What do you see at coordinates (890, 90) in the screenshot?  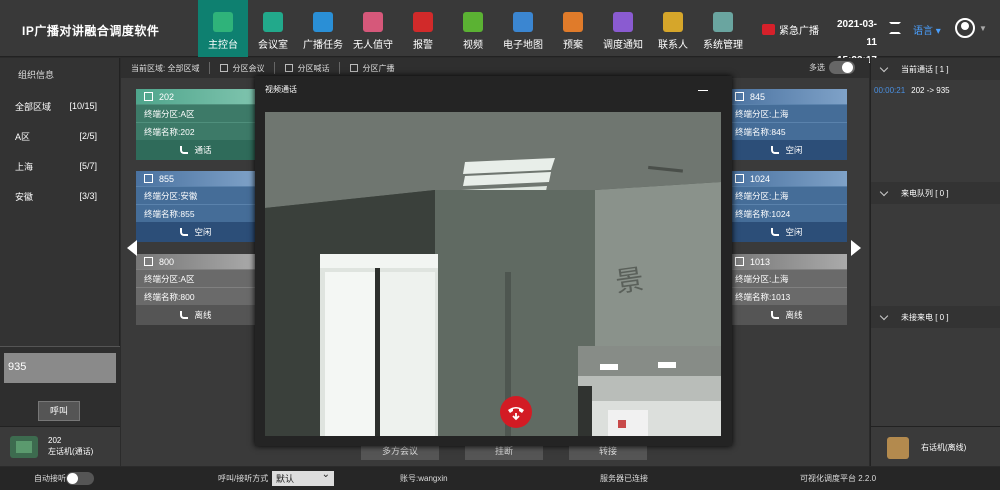 I see `call-duration: 00:00:21` at bounding box center [890, 90].